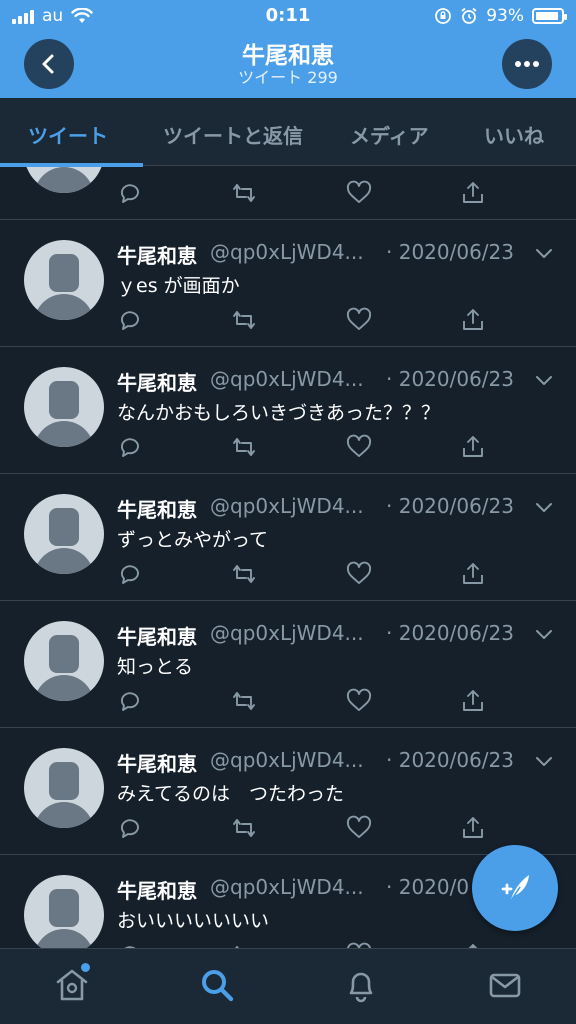 This screenshot has height=1024, width=576. Describe the element at coordinates (288, 986) in the screenshot. I see `bottom-nav` at that location.